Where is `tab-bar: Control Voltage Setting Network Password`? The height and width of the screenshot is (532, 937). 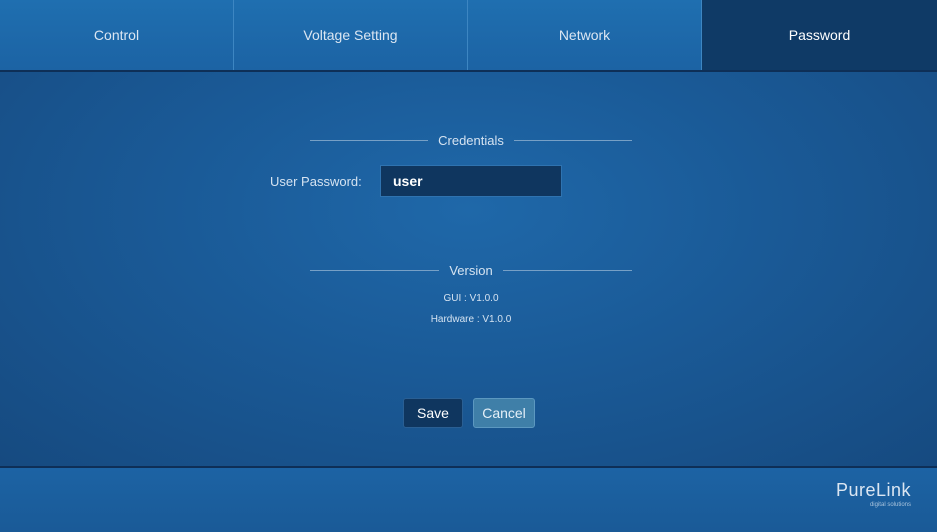 tab-bar: Control Voltage Setting Network Password is located at coordinates (468, 36).